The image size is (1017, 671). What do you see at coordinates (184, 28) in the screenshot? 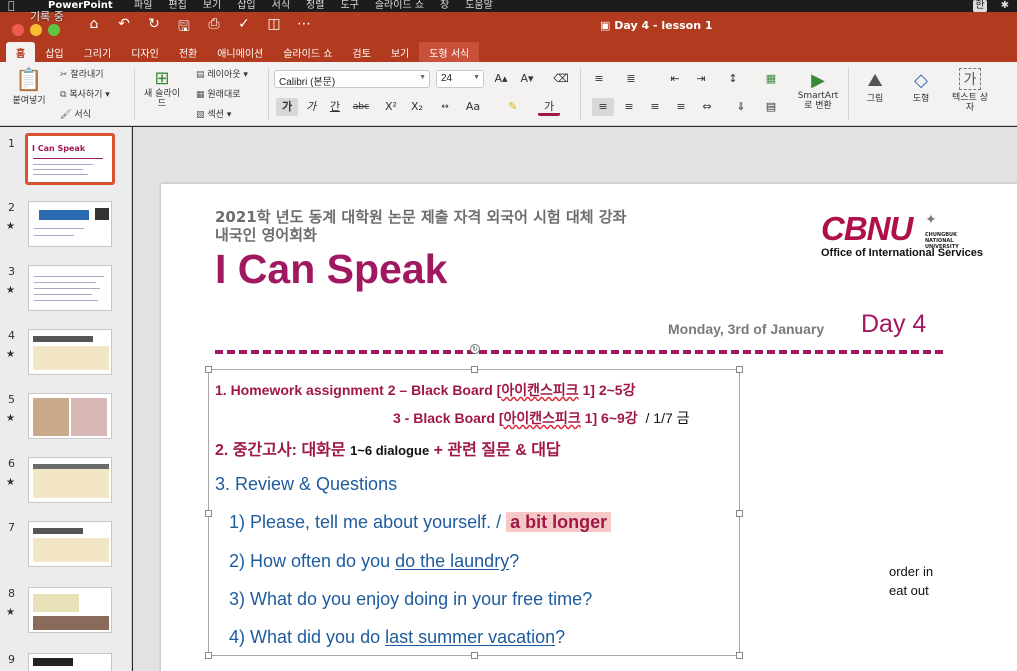
I see `save-icon: 🖫` at bounding box center [184, 28].